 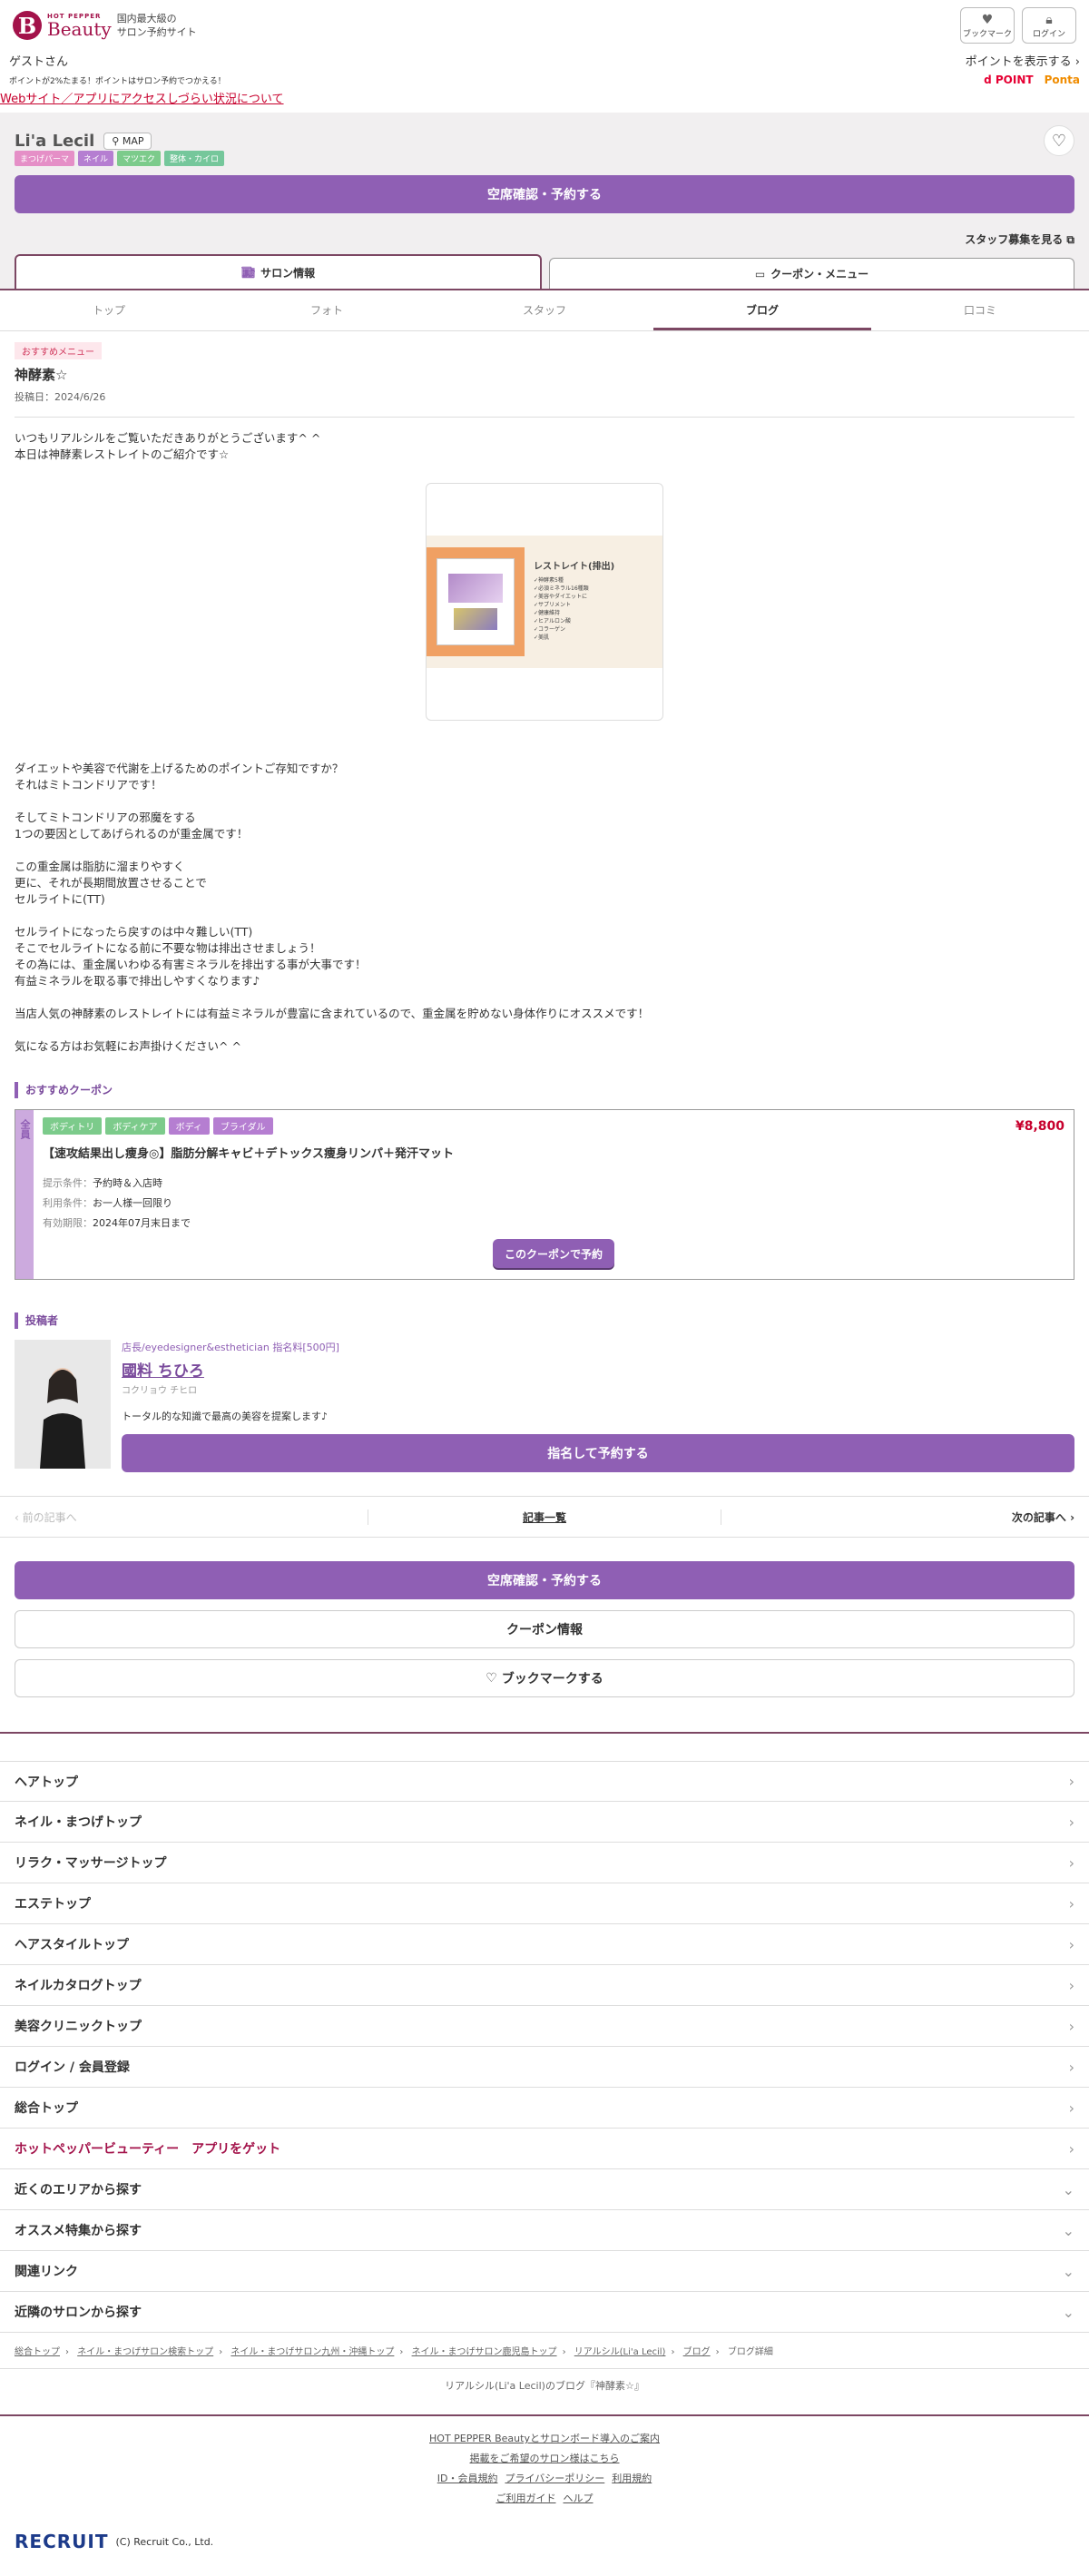 I want to click on tab-salon-info: 🏬︎ サロン情報, so click(x=278, y=271).